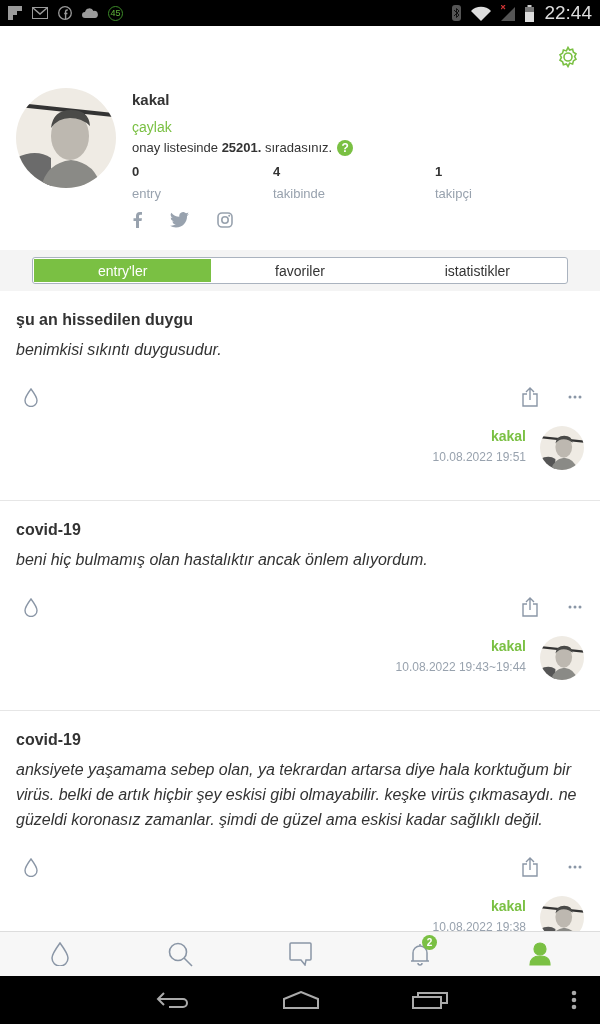 Image resolution: width=600 pixels, height=1024 pixels. Describe the element at coordinates (180, 954) in the screenshot. I see `search-icon` at that location.